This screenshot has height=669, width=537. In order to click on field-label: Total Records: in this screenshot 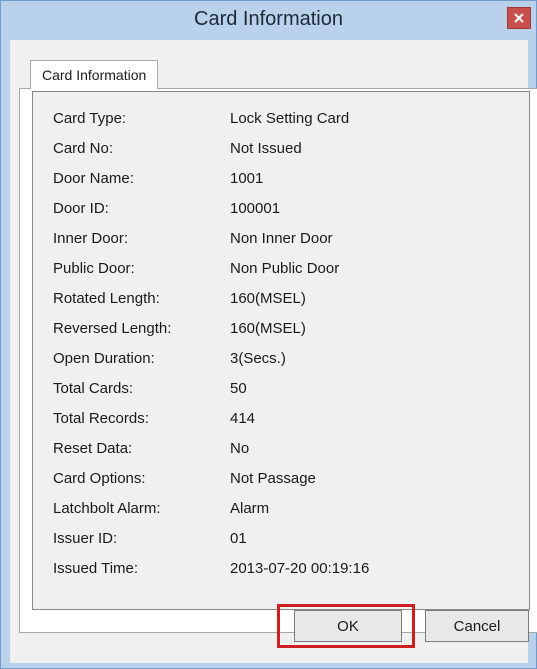, I will do `click(101, 418)`.